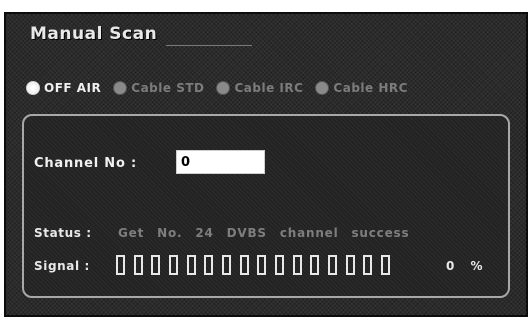  Describe the element at coordinates (62, 266) in the screenshot. I see `signal-label: Signal :` at that location.